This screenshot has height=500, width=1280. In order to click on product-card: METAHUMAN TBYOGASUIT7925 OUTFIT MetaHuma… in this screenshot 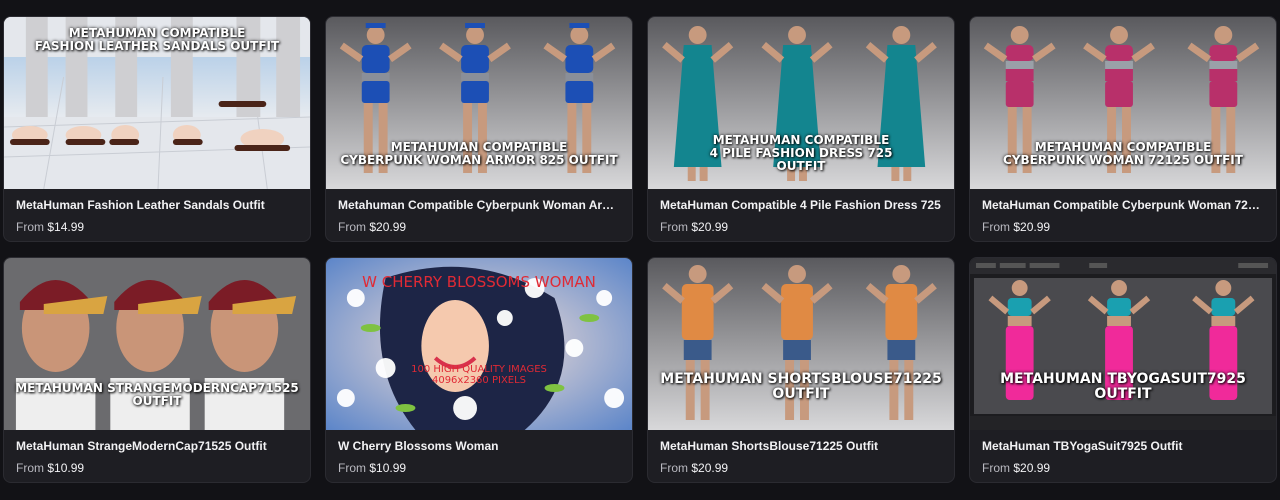, I will do `click(1123, 370)`.